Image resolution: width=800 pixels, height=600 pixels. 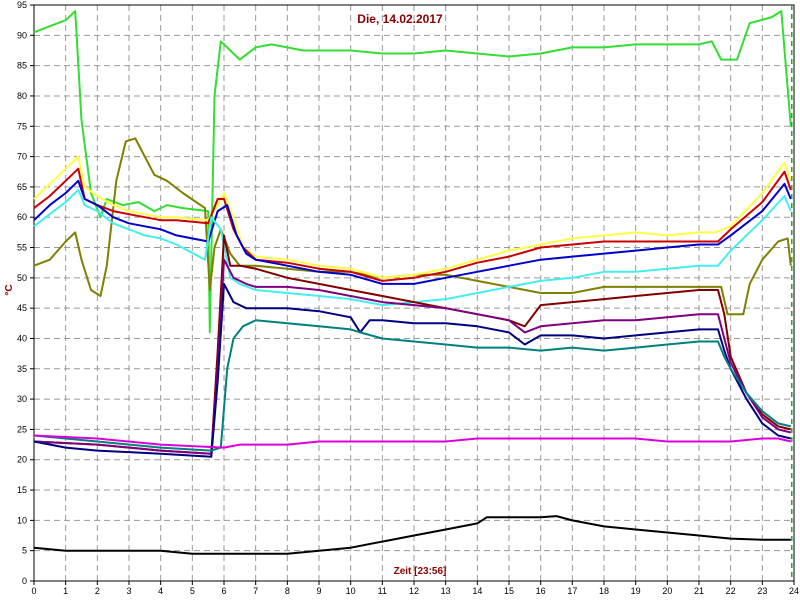 I want to click on x-tick-label: 2, so click(x=97, y=591).